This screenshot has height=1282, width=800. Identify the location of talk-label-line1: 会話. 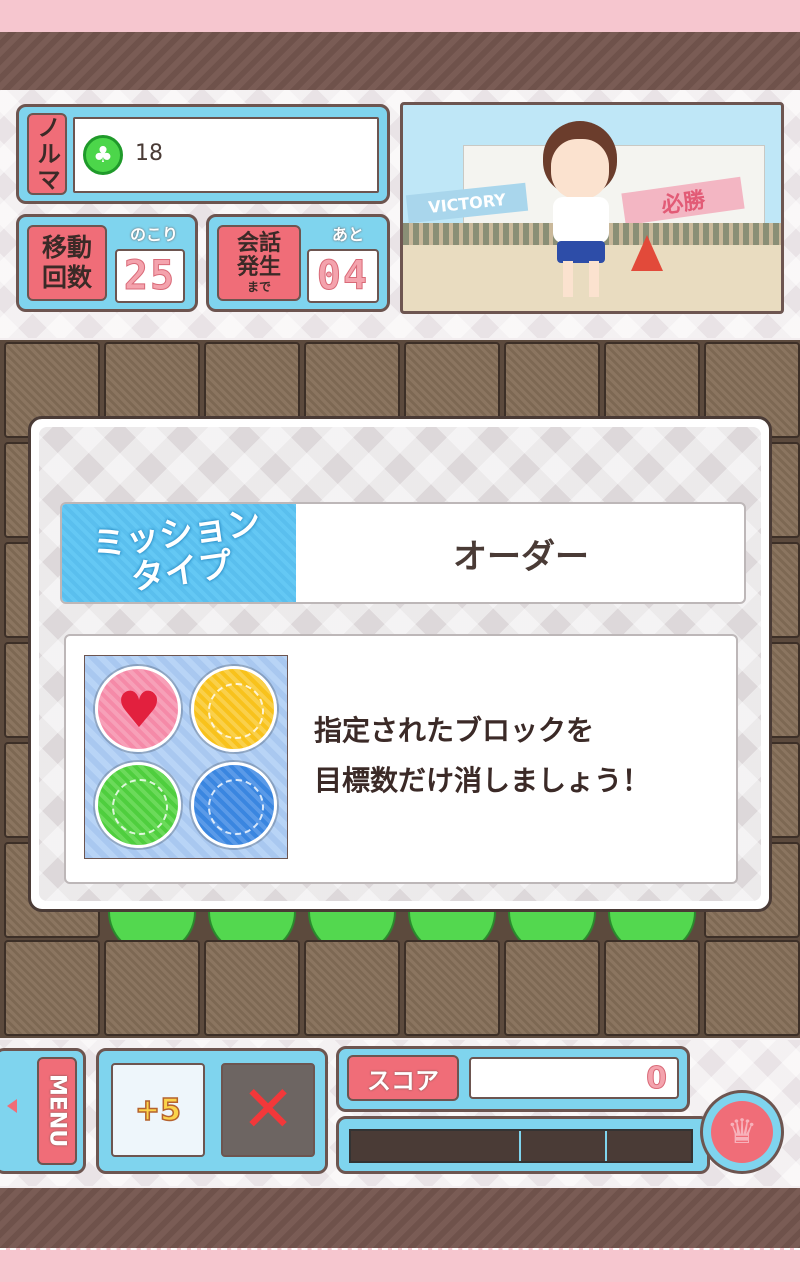
(258, 243).